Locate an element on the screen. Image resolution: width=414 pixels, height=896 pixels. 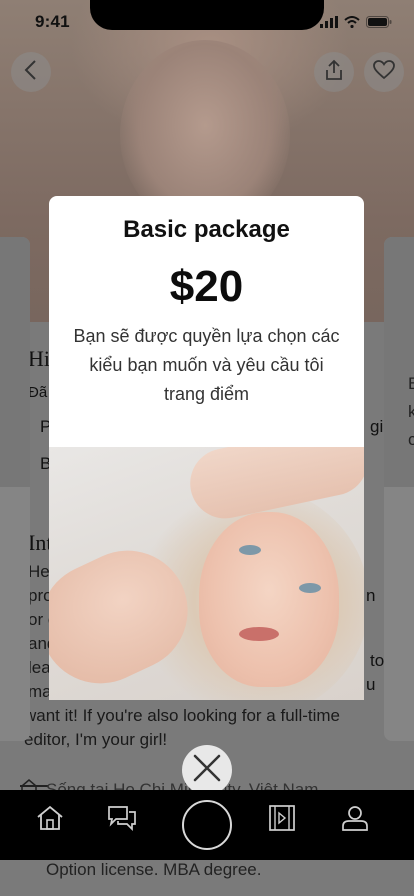
device-notch is located at coordinates (207, 15).